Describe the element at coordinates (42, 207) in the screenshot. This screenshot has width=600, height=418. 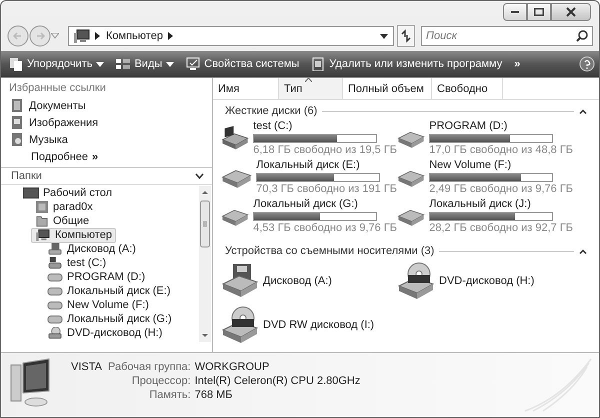
I see `user-icon` at that location.